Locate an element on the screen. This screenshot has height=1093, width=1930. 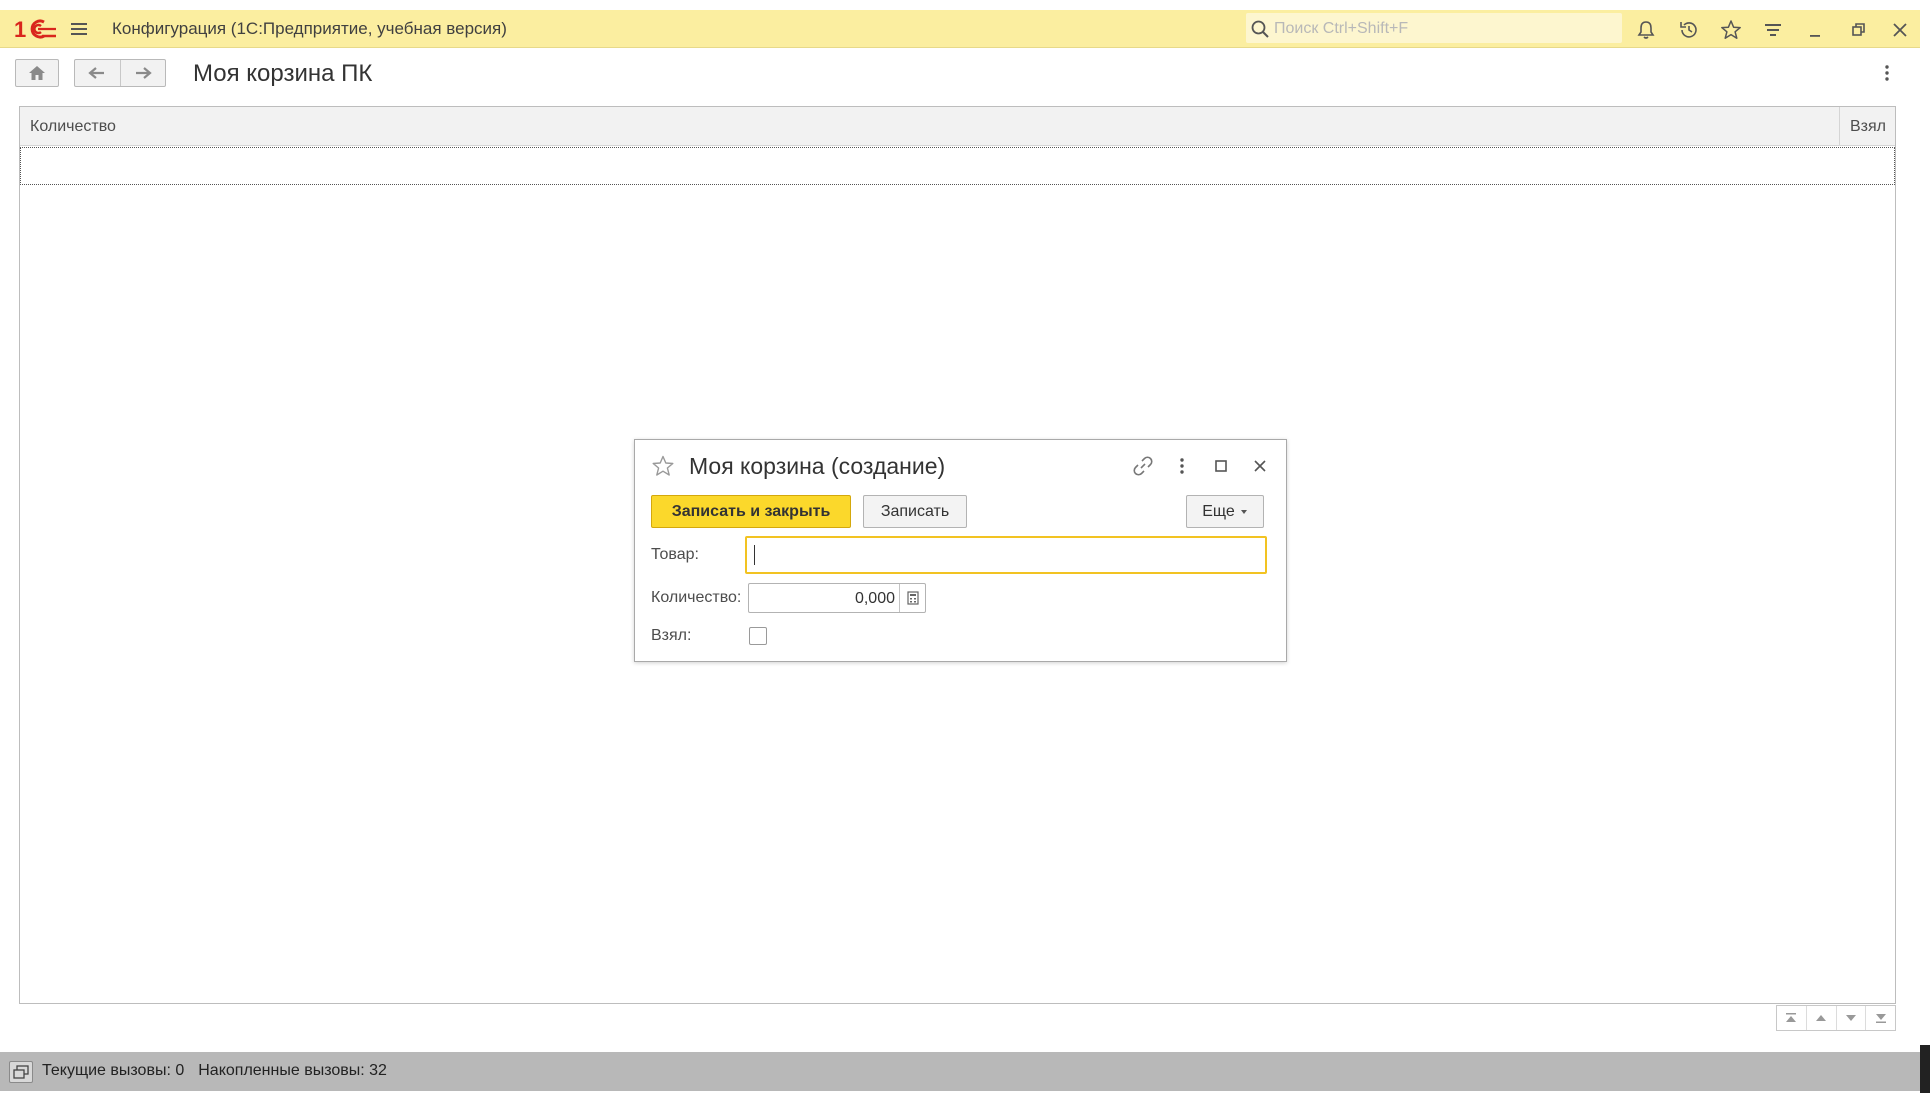
screen-edge is located at coordinates (1925, 1069).